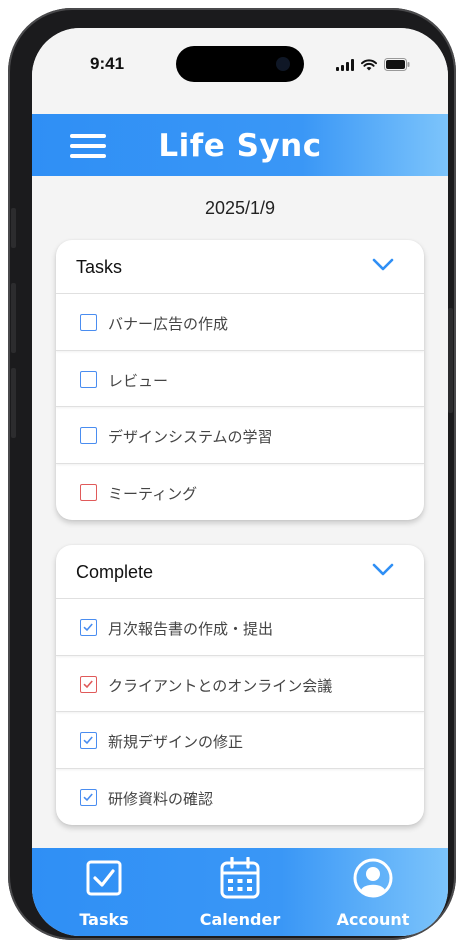  I want to click on complete-card-header: Complete, so click(240, 572).